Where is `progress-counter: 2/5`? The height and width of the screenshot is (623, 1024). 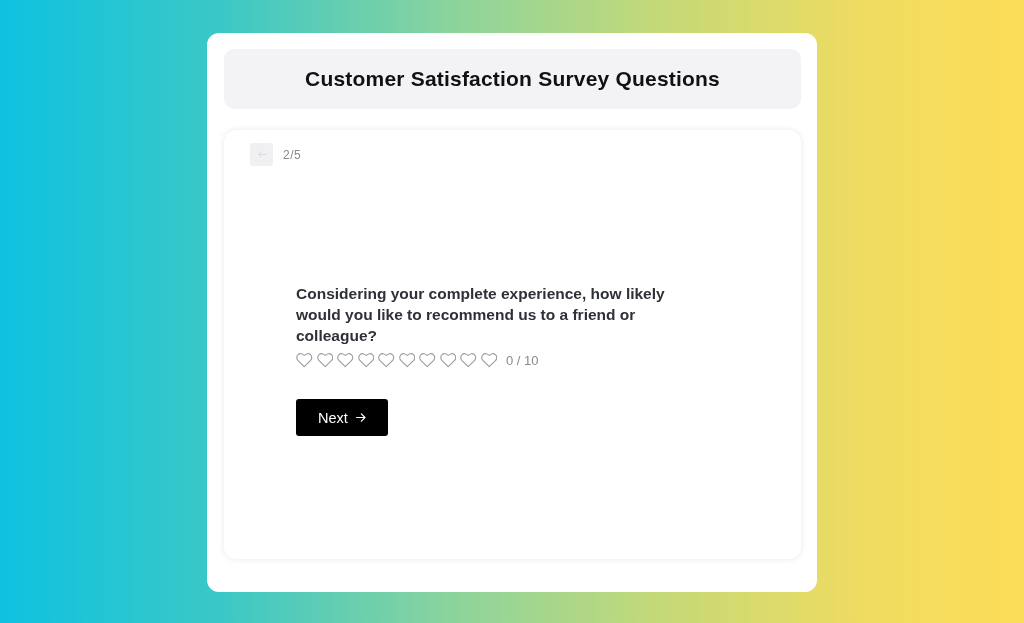 progress-counter: 2/5 is located at coordinates (292, 154).